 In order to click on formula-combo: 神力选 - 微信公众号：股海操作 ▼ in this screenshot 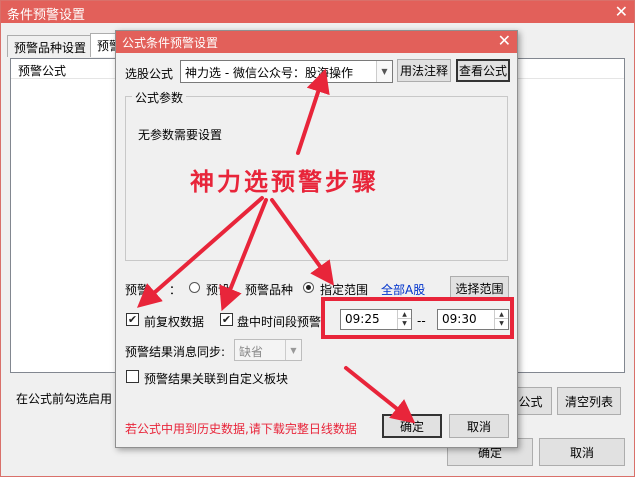, I will do `click(286, 71)`.